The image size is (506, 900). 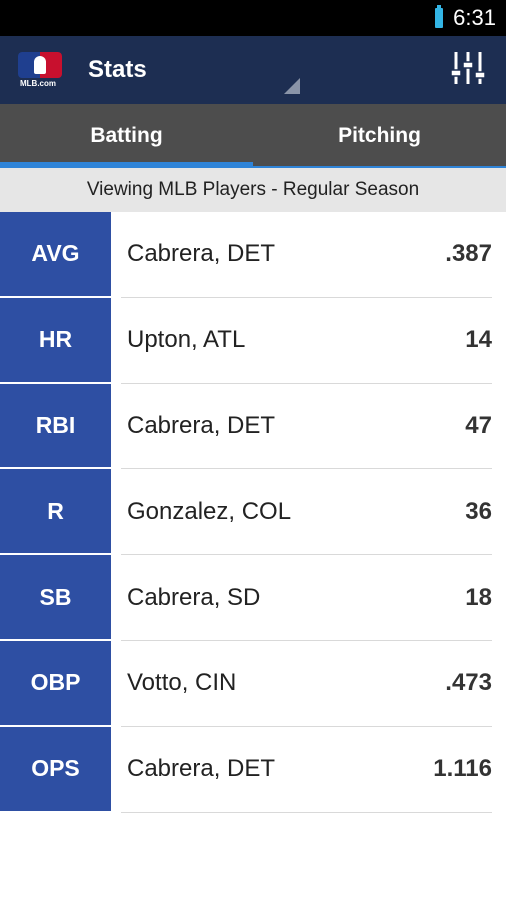 I want to click on spinner-dropdown-icon, so click(x=292, y=86).